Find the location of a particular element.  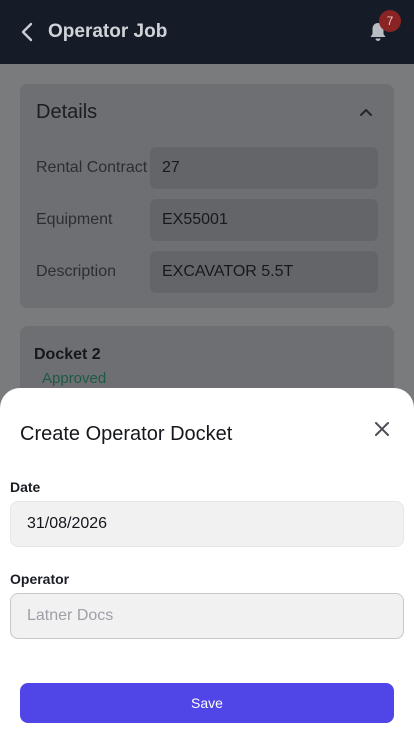

status-badge: Approved is located at coordinates (74, 378).